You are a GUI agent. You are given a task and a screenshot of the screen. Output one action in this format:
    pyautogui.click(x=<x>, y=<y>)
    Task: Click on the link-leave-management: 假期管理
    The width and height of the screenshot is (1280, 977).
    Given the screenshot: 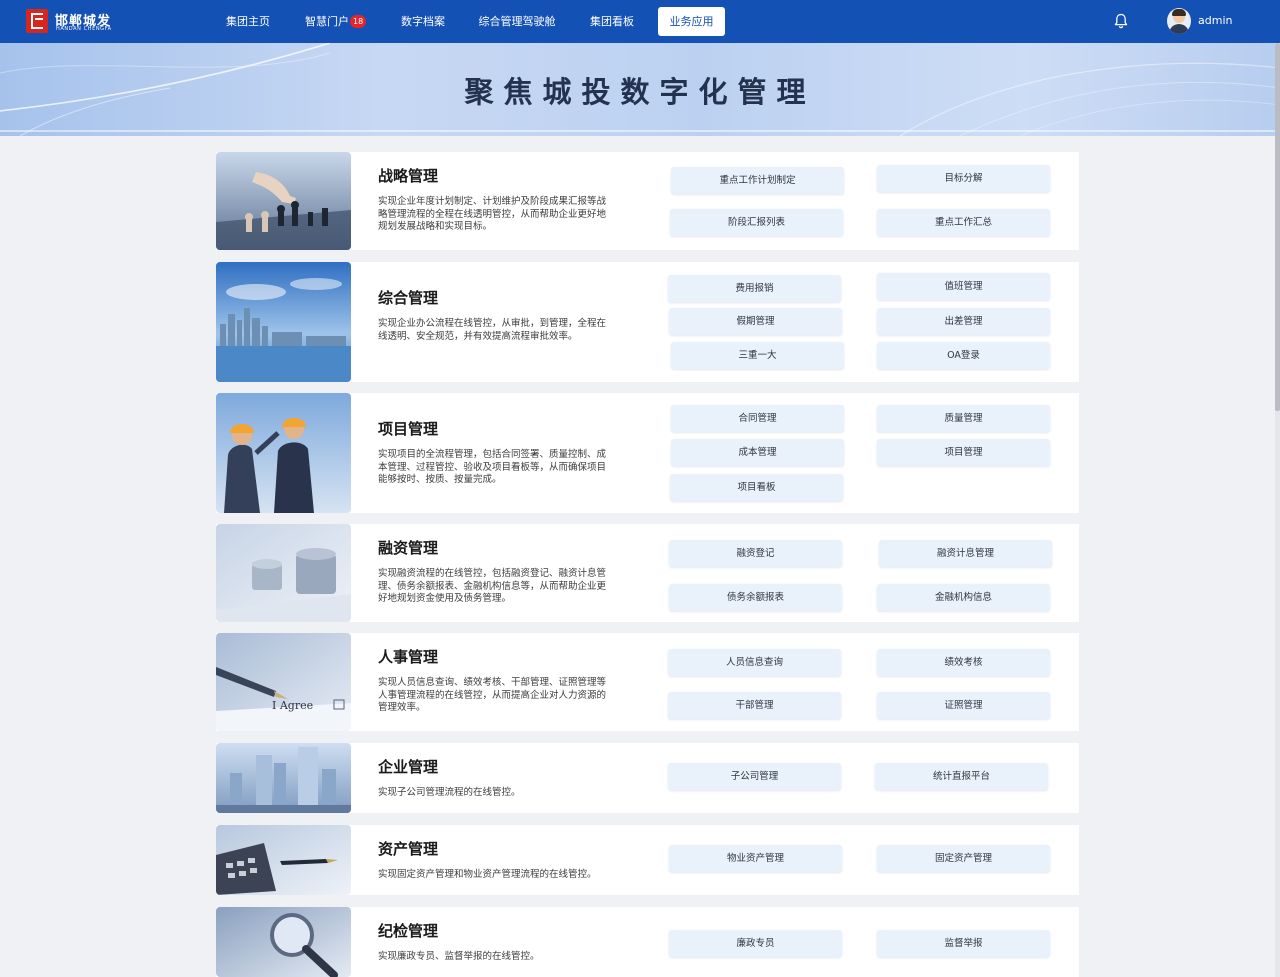 What is the action you would take?
    pyautogui.click(x=755, y=321)
    